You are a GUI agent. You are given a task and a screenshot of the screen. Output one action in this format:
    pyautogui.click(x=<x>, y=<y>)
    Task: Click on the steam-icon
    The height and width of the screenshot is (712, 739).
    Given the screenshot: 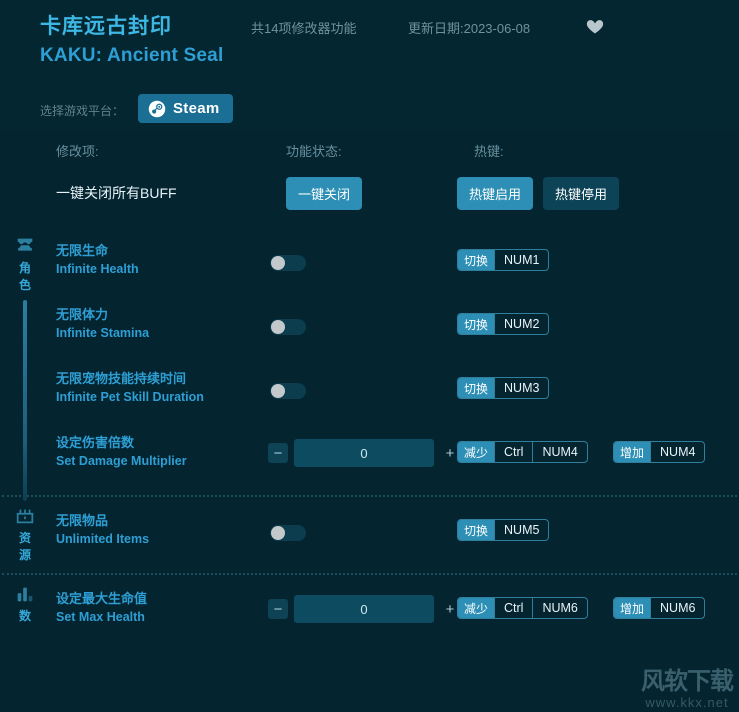 What is the action you would take?
    pyautogui.click(x=157, y=109)
    